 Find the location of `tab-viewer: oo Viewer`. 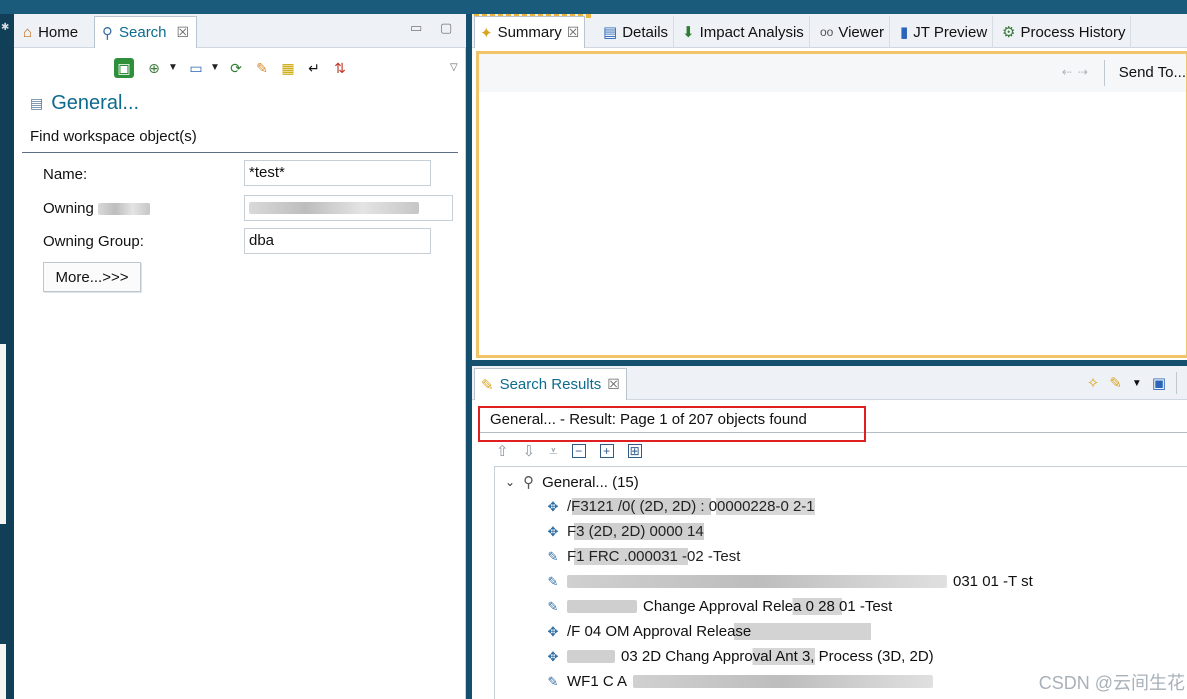

tab-viewer: oo Viewer is located at coordinates (852, 32).